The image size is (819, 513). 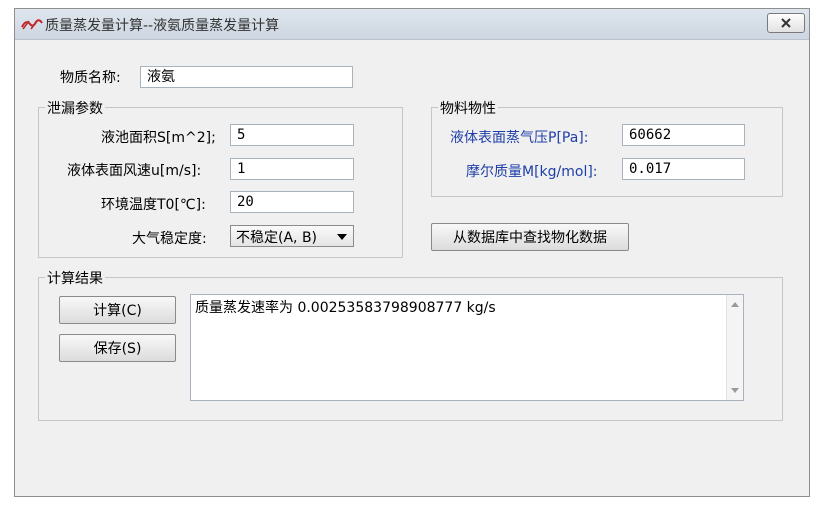 What do you see at coordinates (467, 347) in the screenshot?
I see `result-output-textarea: 质量蒸发速率为 0.00253583798908777 kg/s` at bounding box center [467, 347].